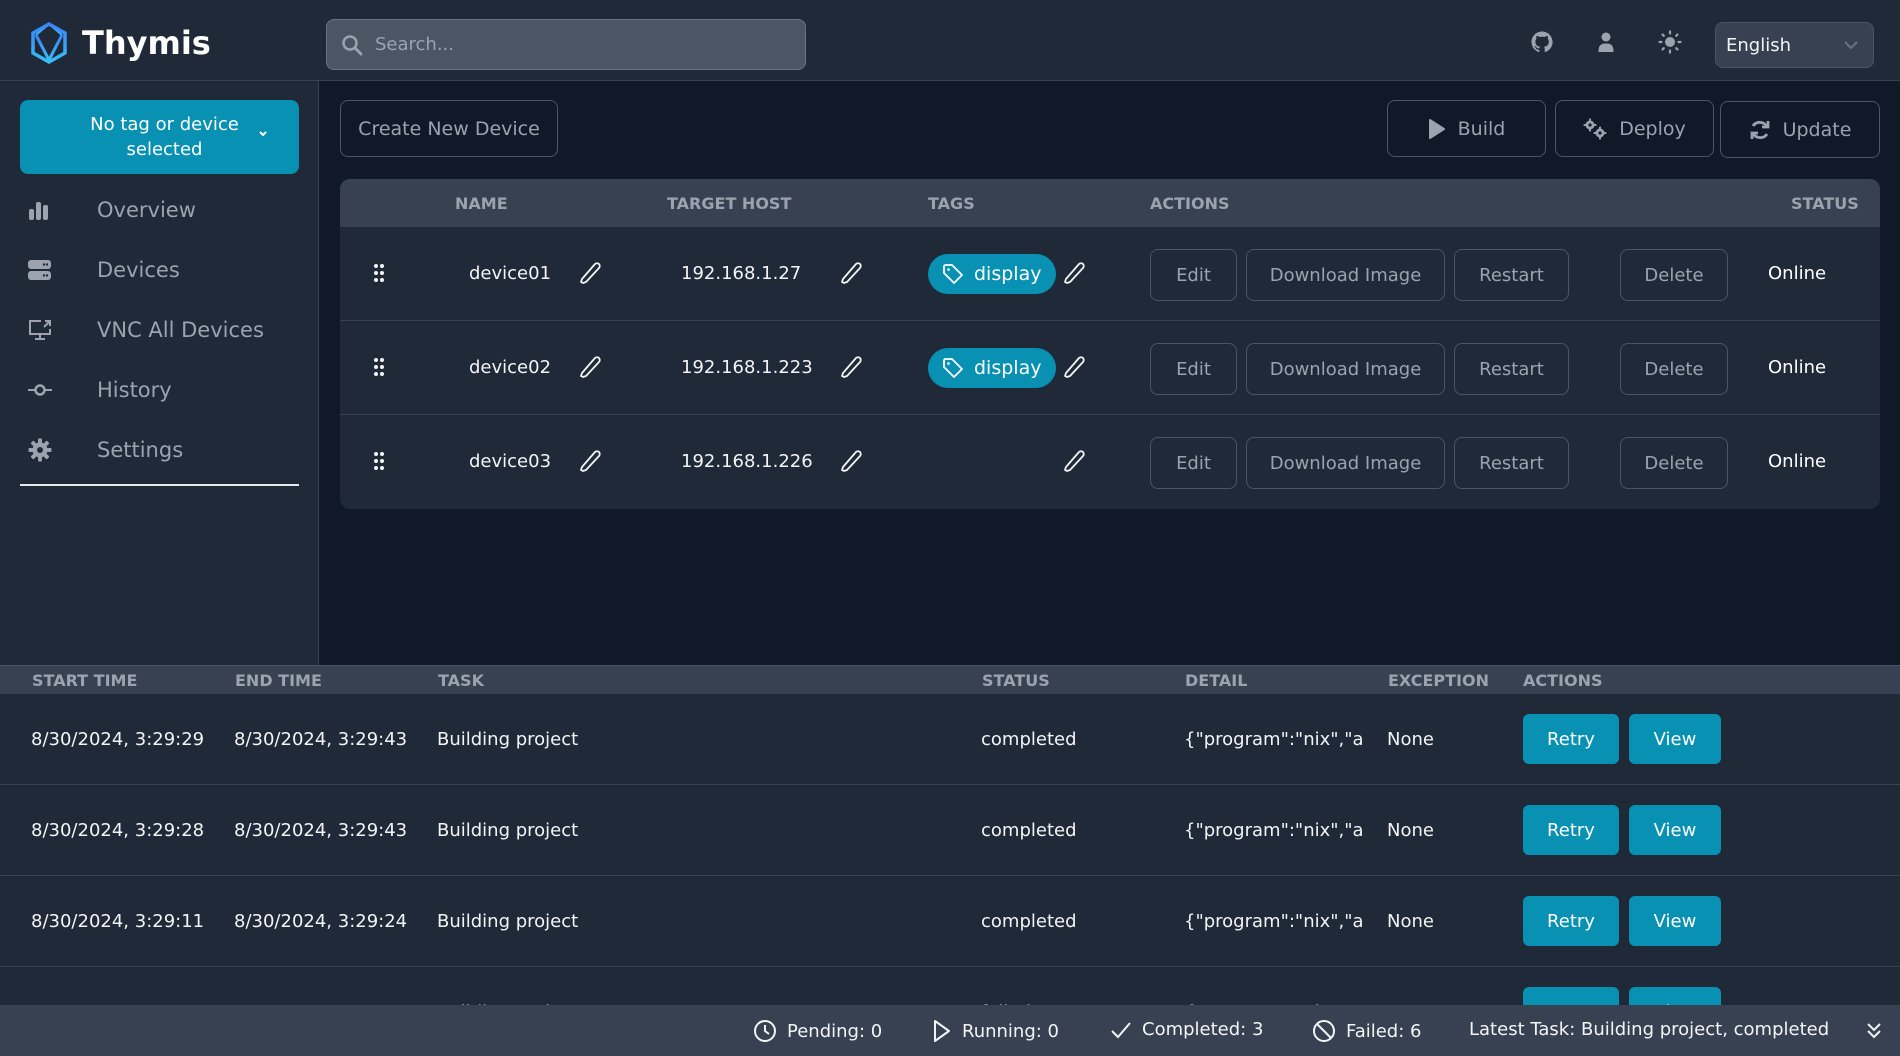  I want to click on column-header-status: STATUS, so click(1016, 680).